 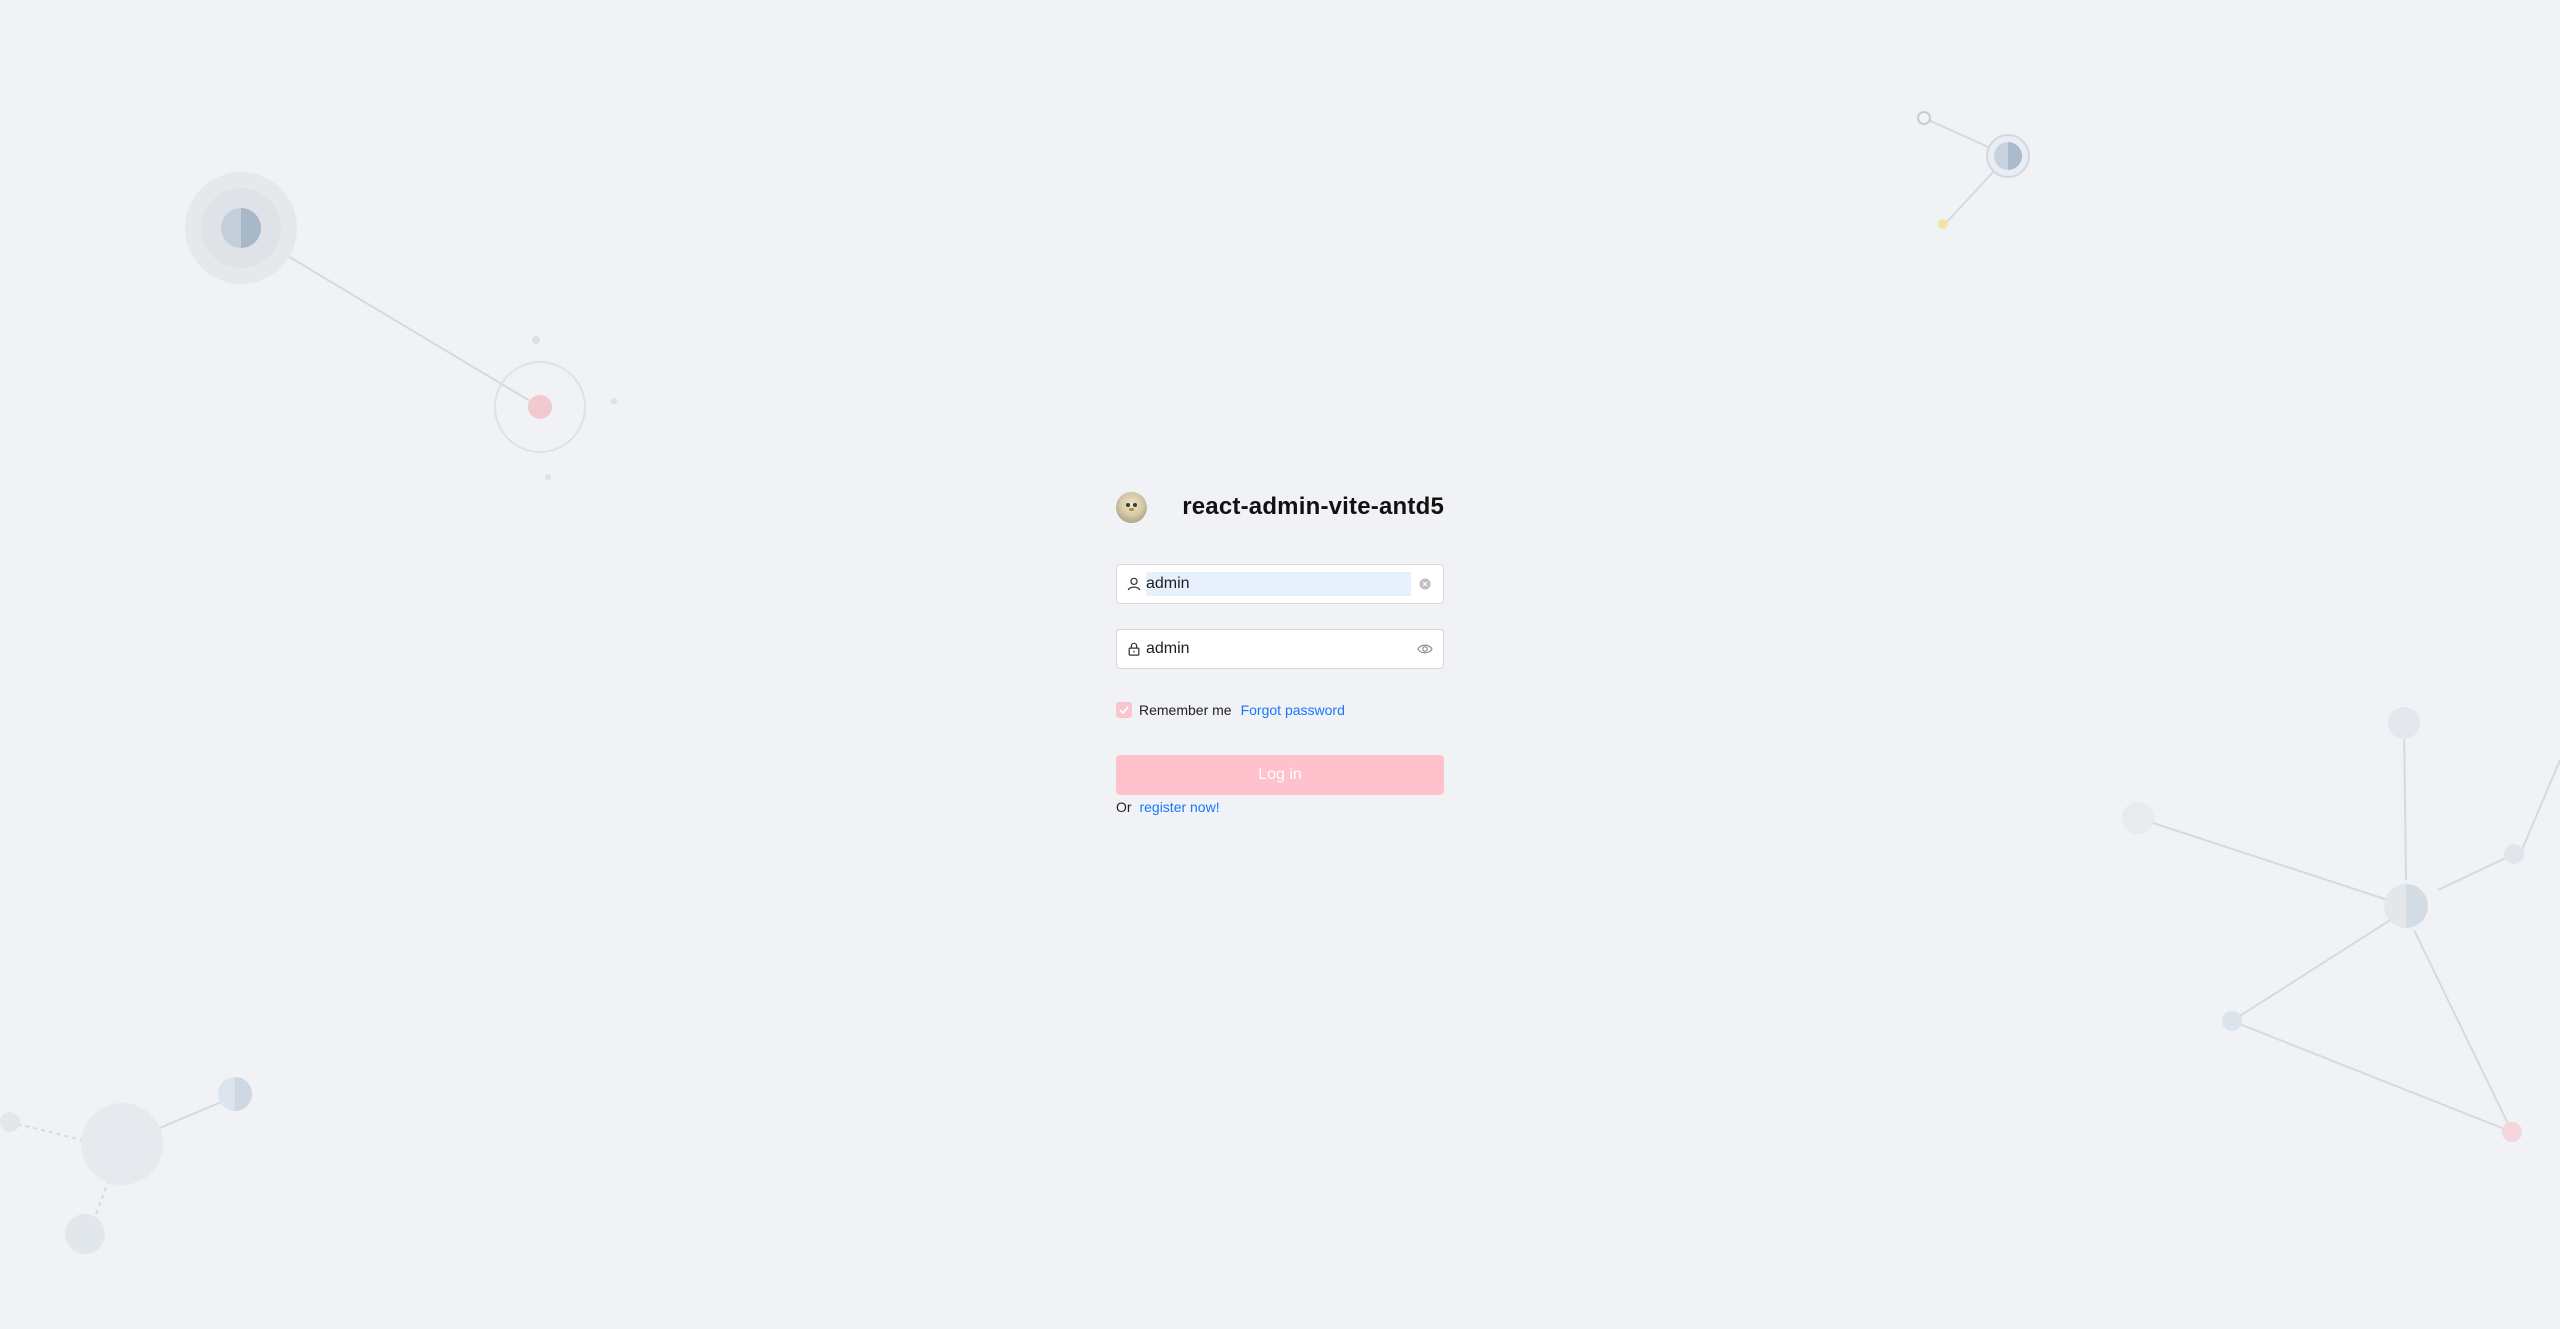 I want to click on user-icon, so click(x=1135, y=584).